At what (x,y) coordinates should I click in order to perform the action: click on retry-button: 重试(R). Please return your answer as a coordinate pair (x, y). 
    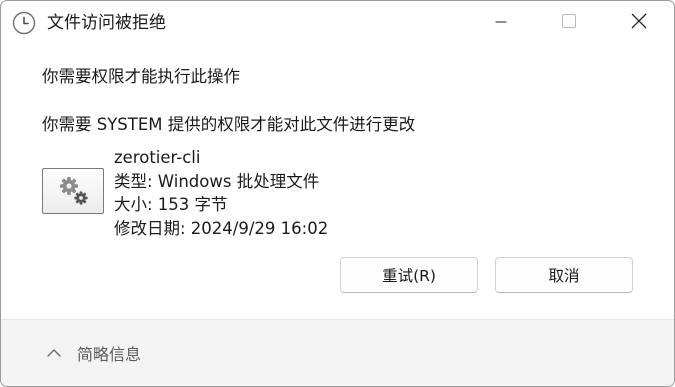
    Looking at the image, I should click on (409, 275).